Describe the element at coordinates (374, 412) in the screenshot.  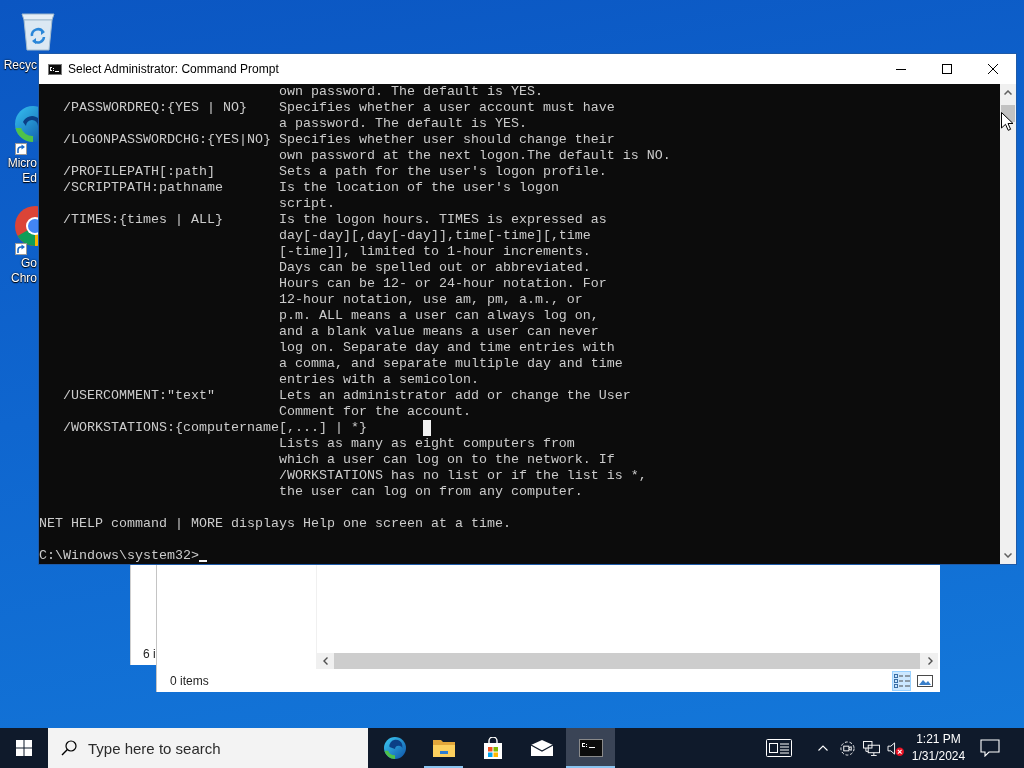
I see `description-line: Comment for the account.` at that location.